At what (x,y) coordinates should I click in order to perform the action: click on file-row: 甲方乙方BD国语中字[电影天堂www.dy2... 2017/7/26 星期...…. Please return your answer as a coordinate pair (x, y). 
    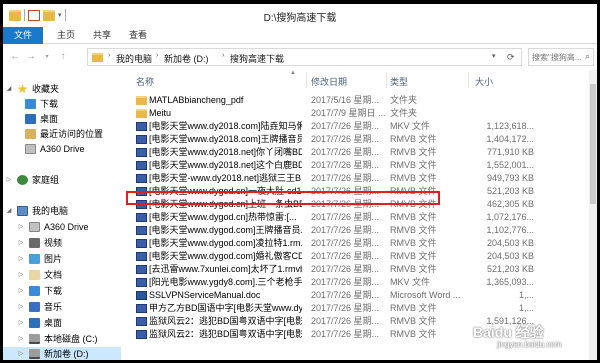
    Looking at the image, I should click on (359, 308).